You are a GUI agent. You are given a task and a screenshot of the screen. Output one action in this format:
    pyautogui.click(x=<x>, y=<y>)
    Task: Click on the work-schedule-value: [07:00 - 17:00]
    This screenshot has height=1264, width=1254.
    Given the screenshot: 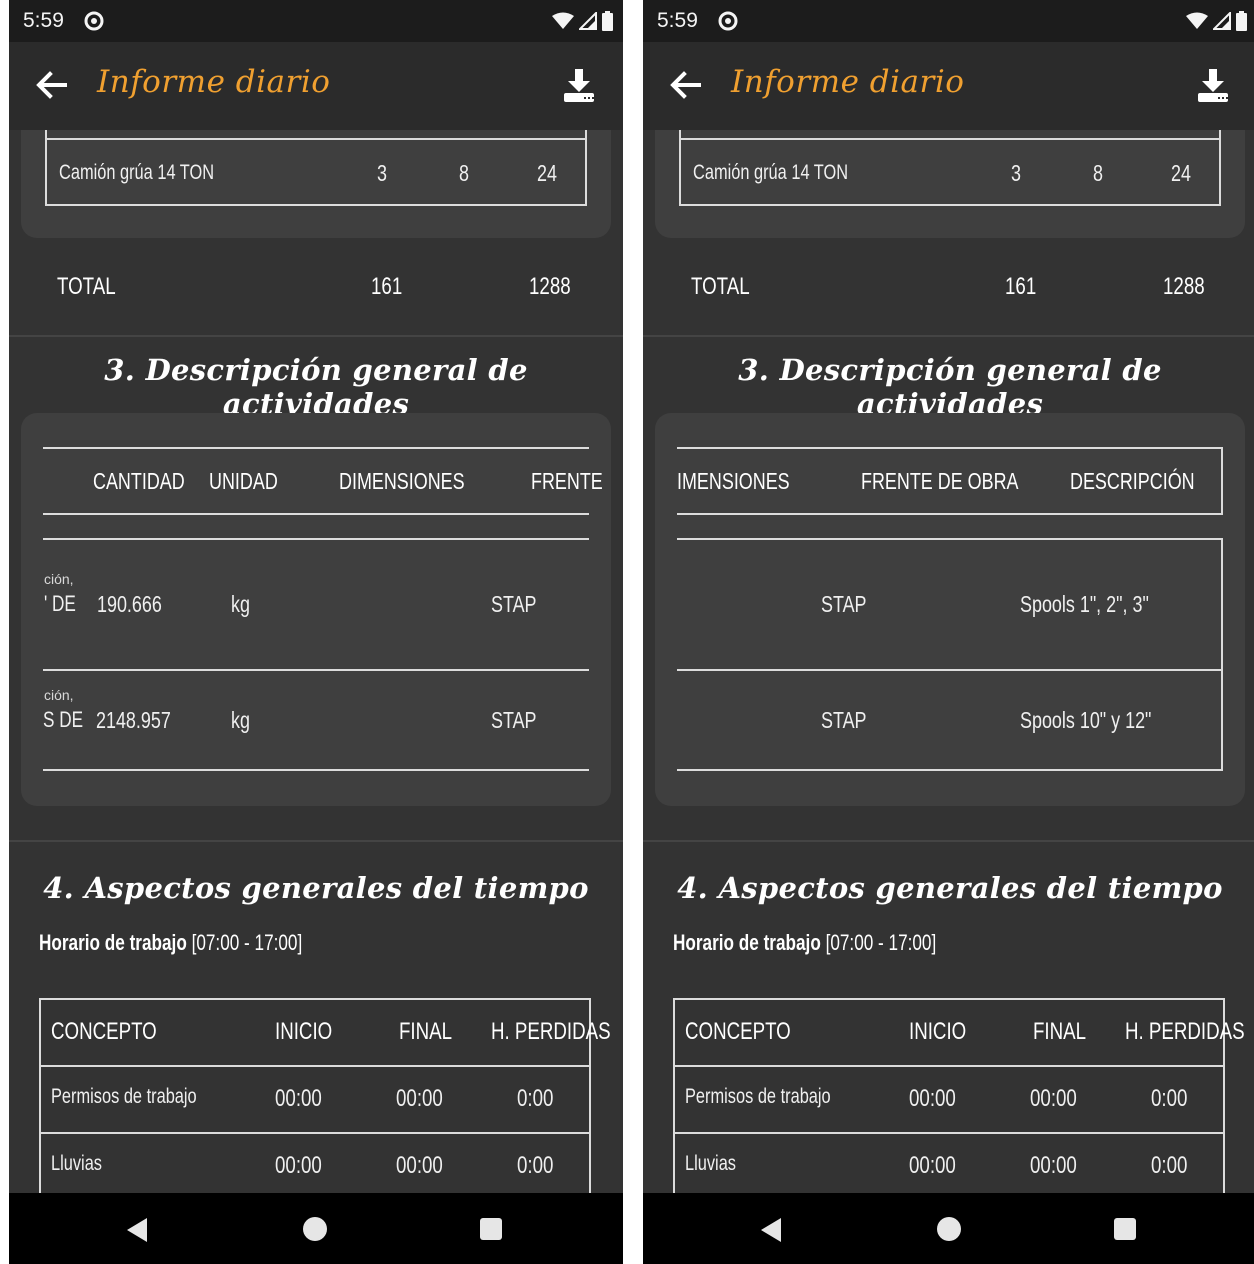 What is the action you would take?
    pyautogui.click(x=881, y=942)
    